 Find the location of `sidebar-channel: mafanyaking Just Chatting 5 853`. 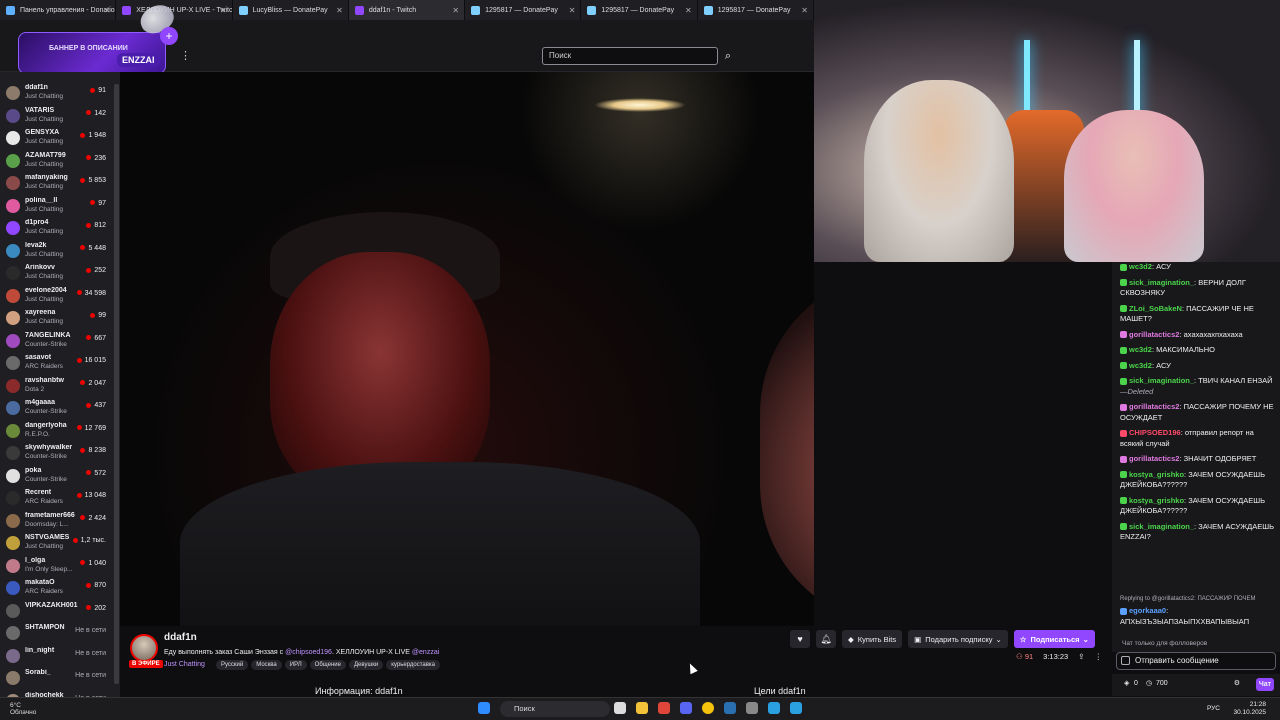

sidebar-channel: mafanyaking Just Chatting 5 853 is located at coordinates (57, 184).